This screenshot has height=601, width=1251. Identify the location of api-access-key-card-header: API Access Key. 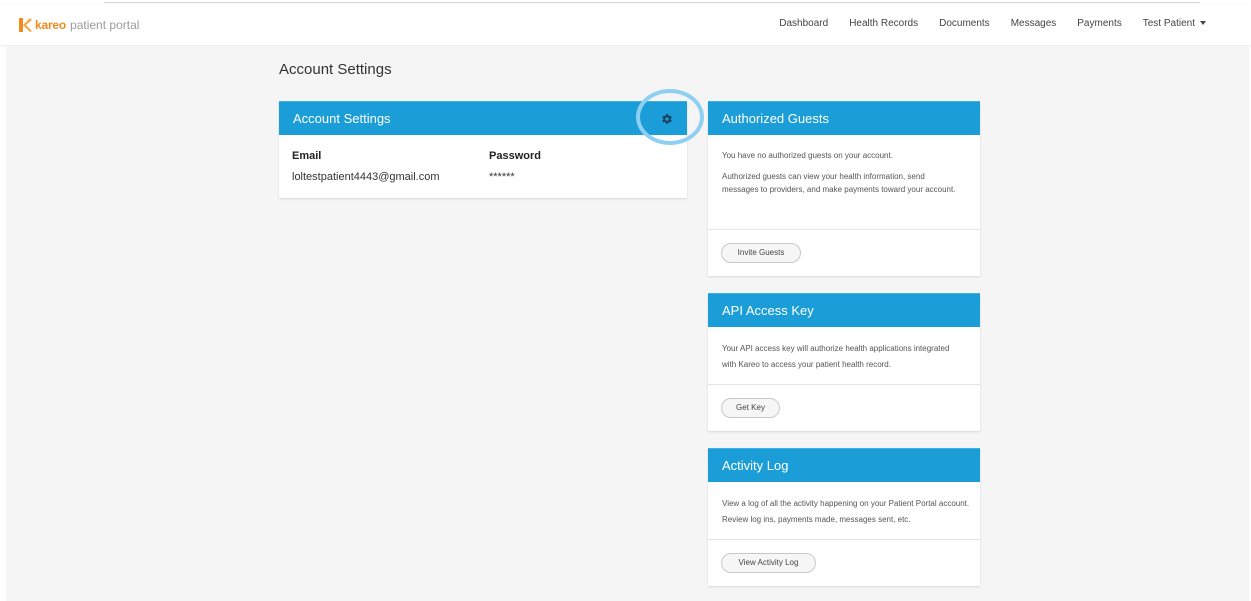
(844, 310).